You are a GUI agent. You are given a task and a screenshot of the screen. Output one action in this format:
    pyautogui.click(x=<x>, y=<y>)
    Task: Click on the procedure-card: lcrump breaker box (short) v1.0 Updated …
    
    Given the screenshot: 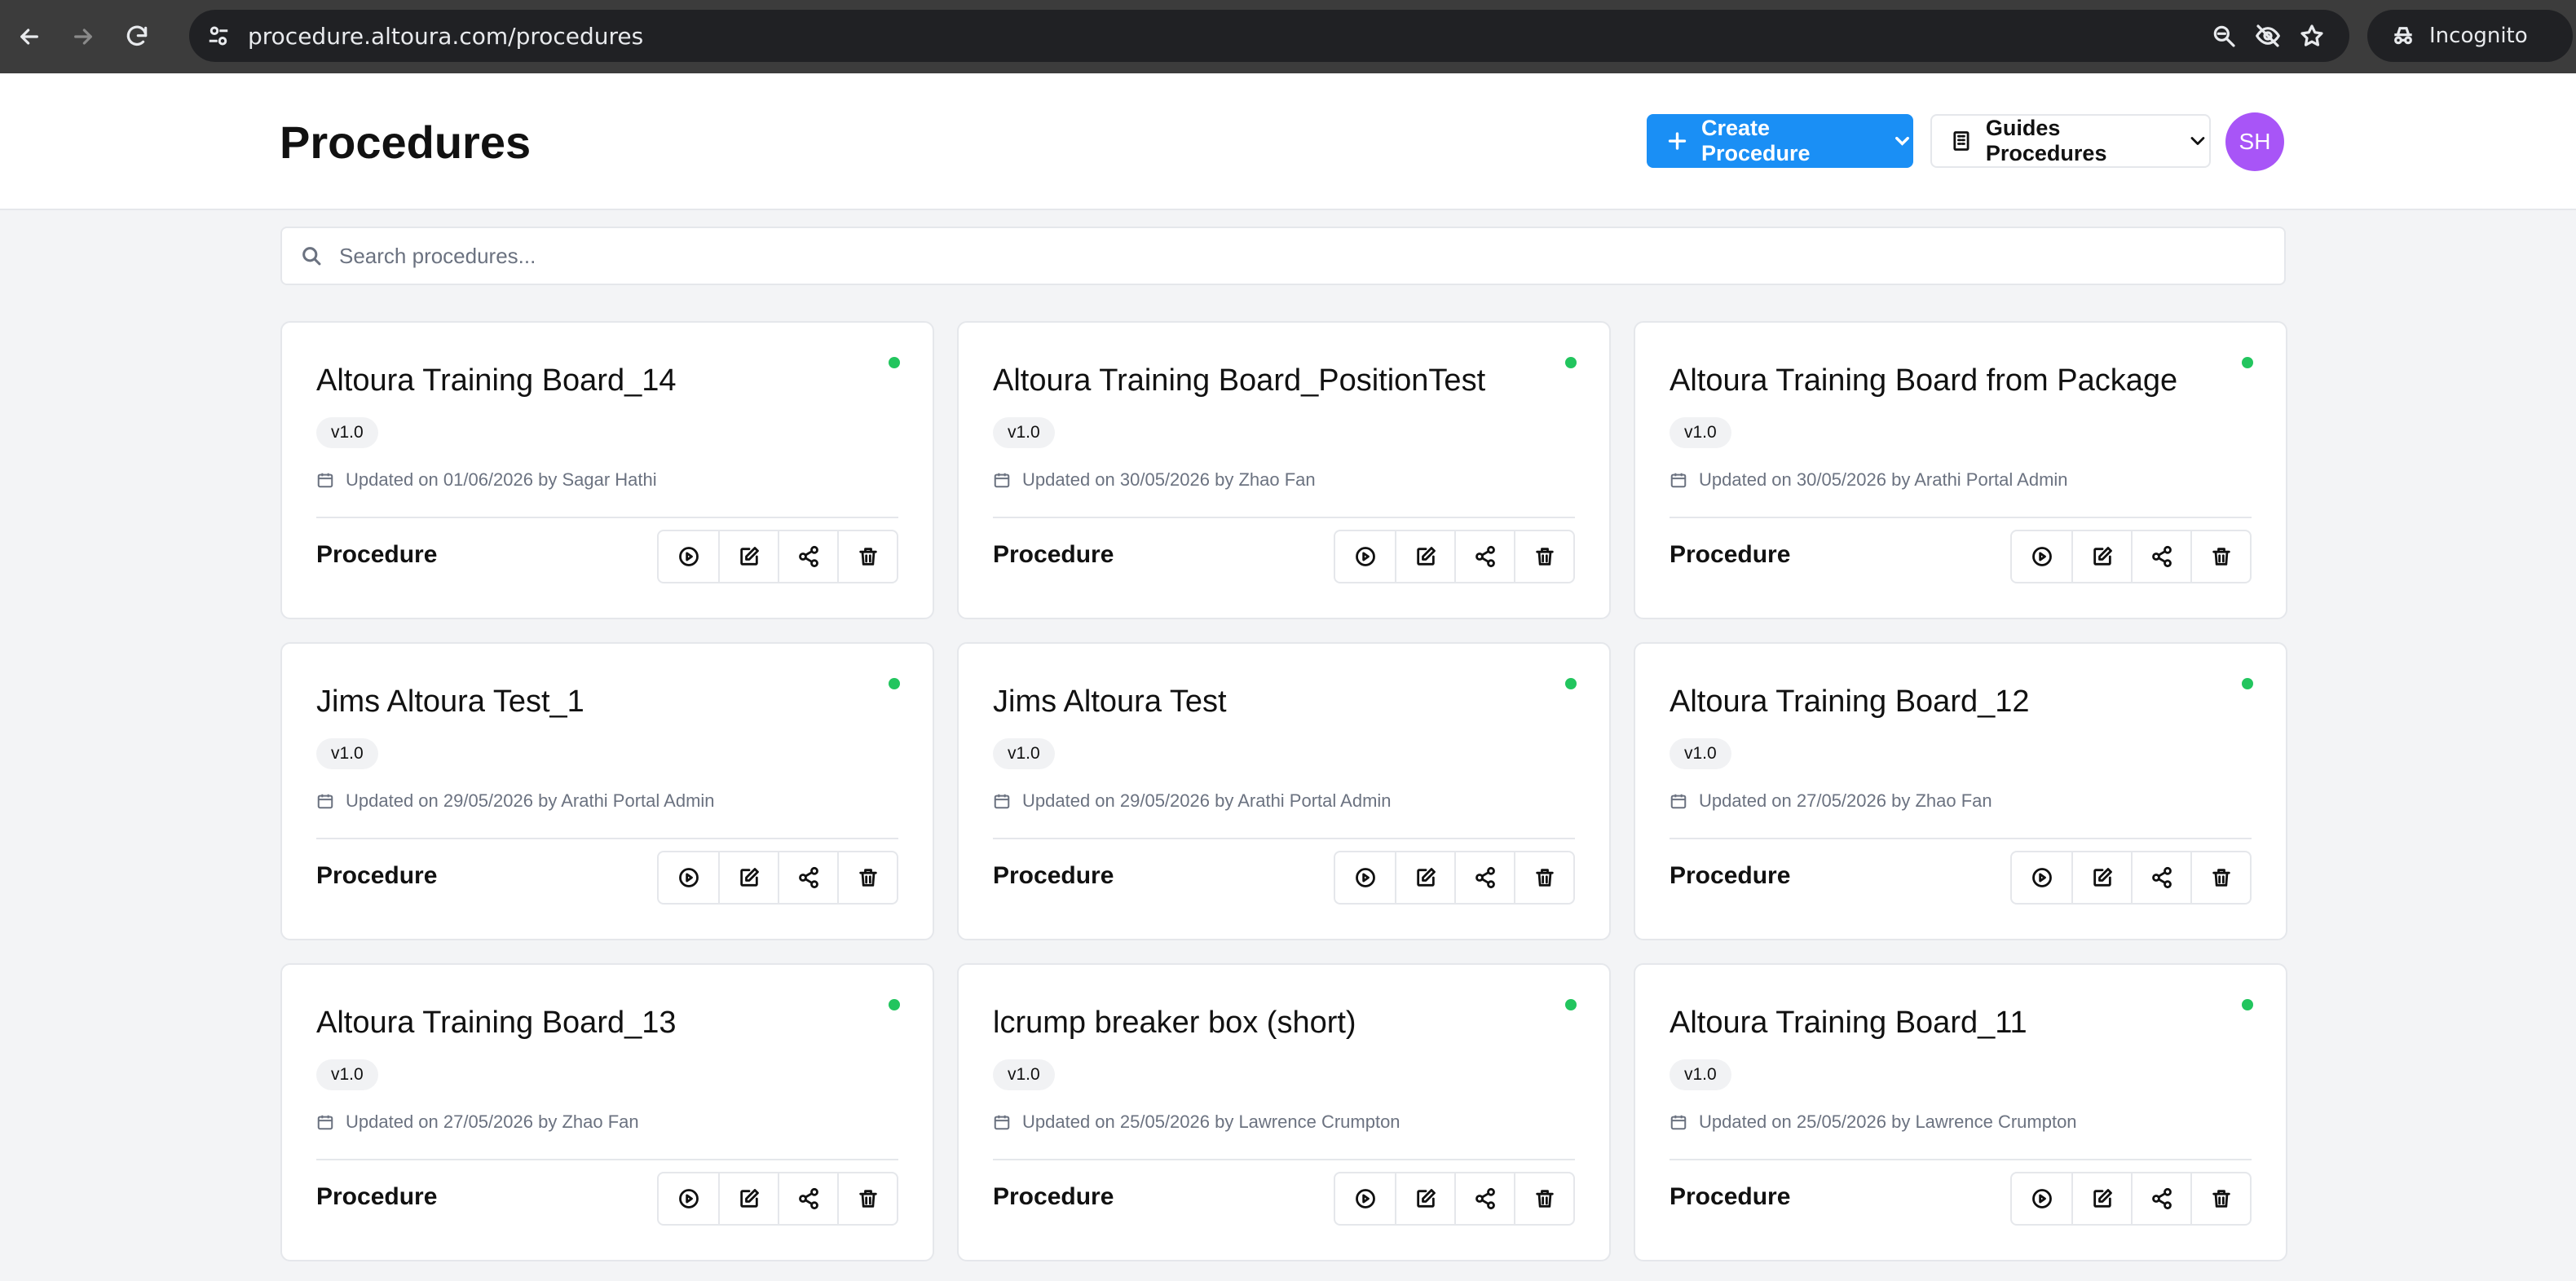 What is the action you would take?
    pyautogui.click(x=1284, y=1112)
    